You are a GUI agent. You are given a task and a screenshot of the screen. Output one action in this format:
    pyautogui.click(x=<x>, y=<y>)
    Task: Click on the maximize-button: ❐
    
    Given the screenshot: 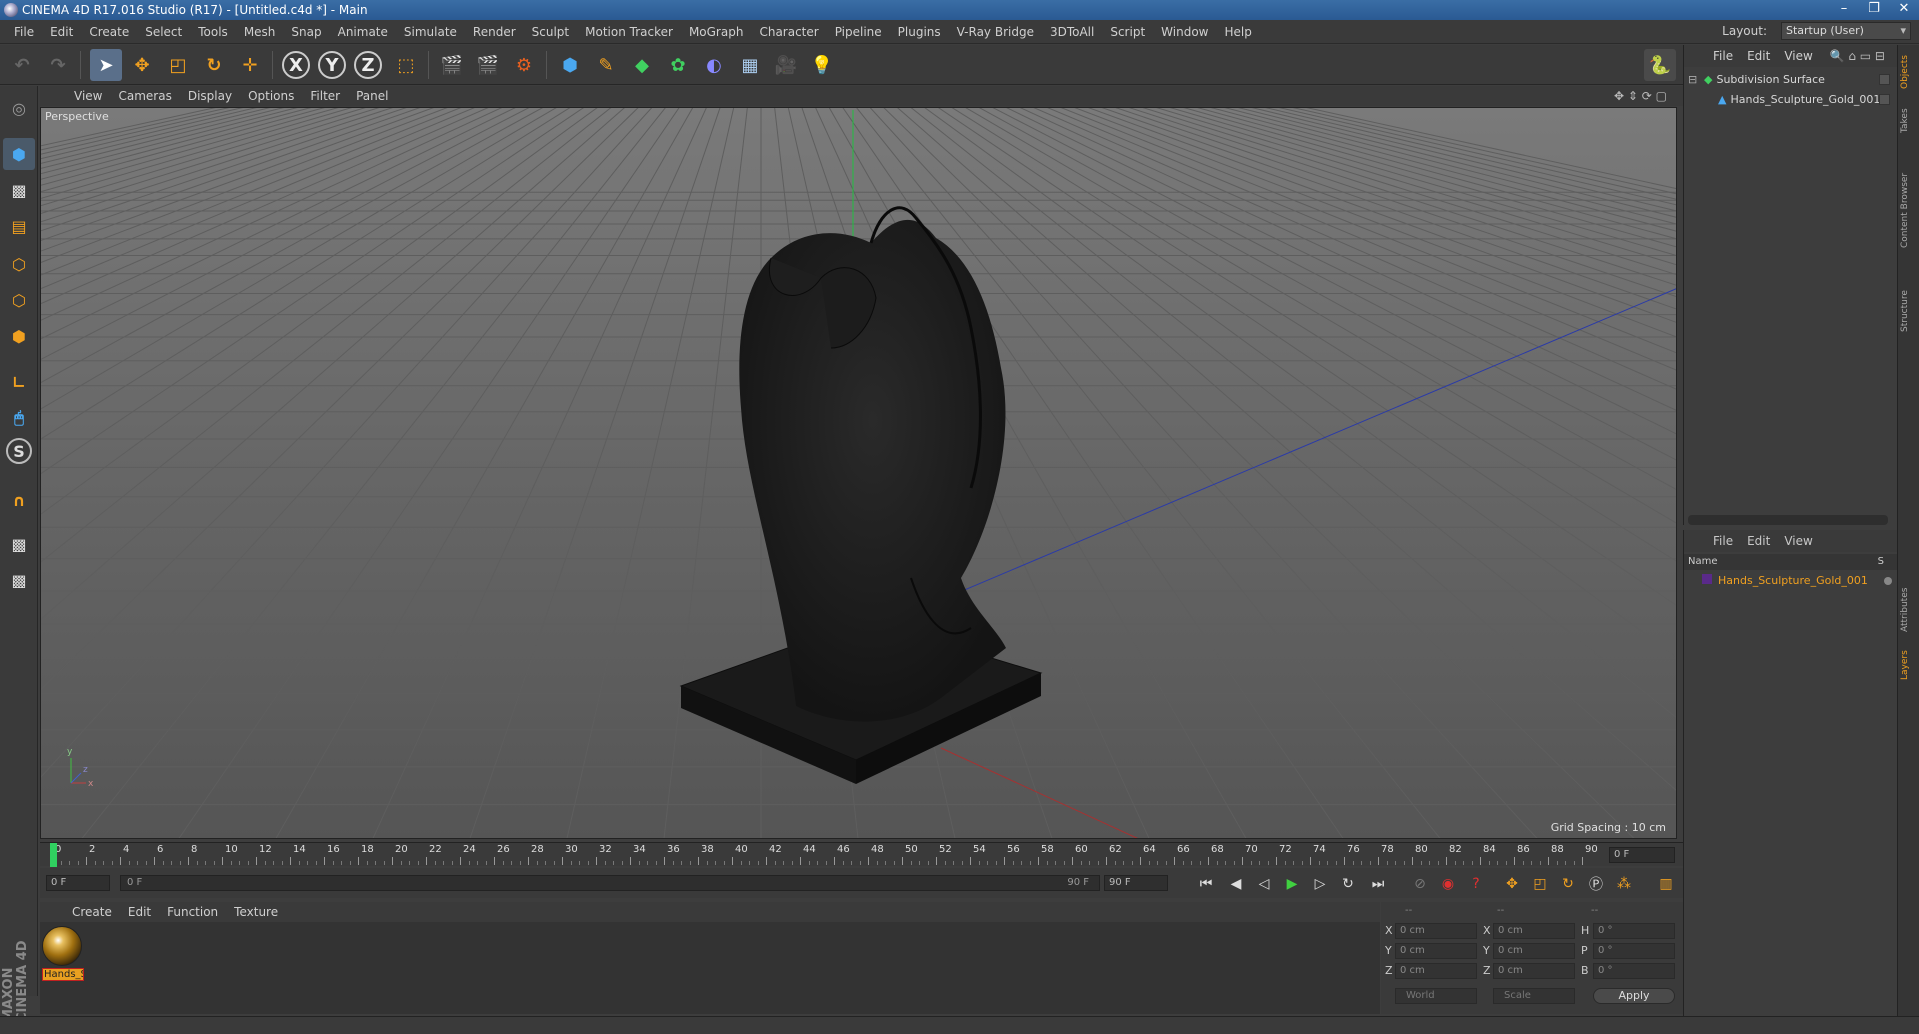 What is the action you would take?
    pyautogui.click(x=1874, y=10)
    